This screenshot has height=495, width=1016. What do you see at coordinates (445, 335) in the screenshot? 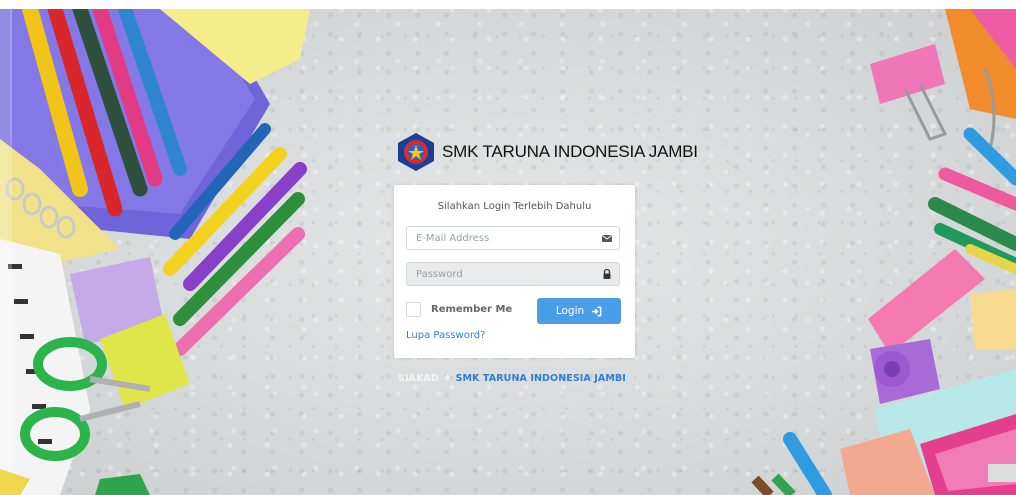
I see `forgot-password-link: Lupa Password?` at bounding box center [445, 335].